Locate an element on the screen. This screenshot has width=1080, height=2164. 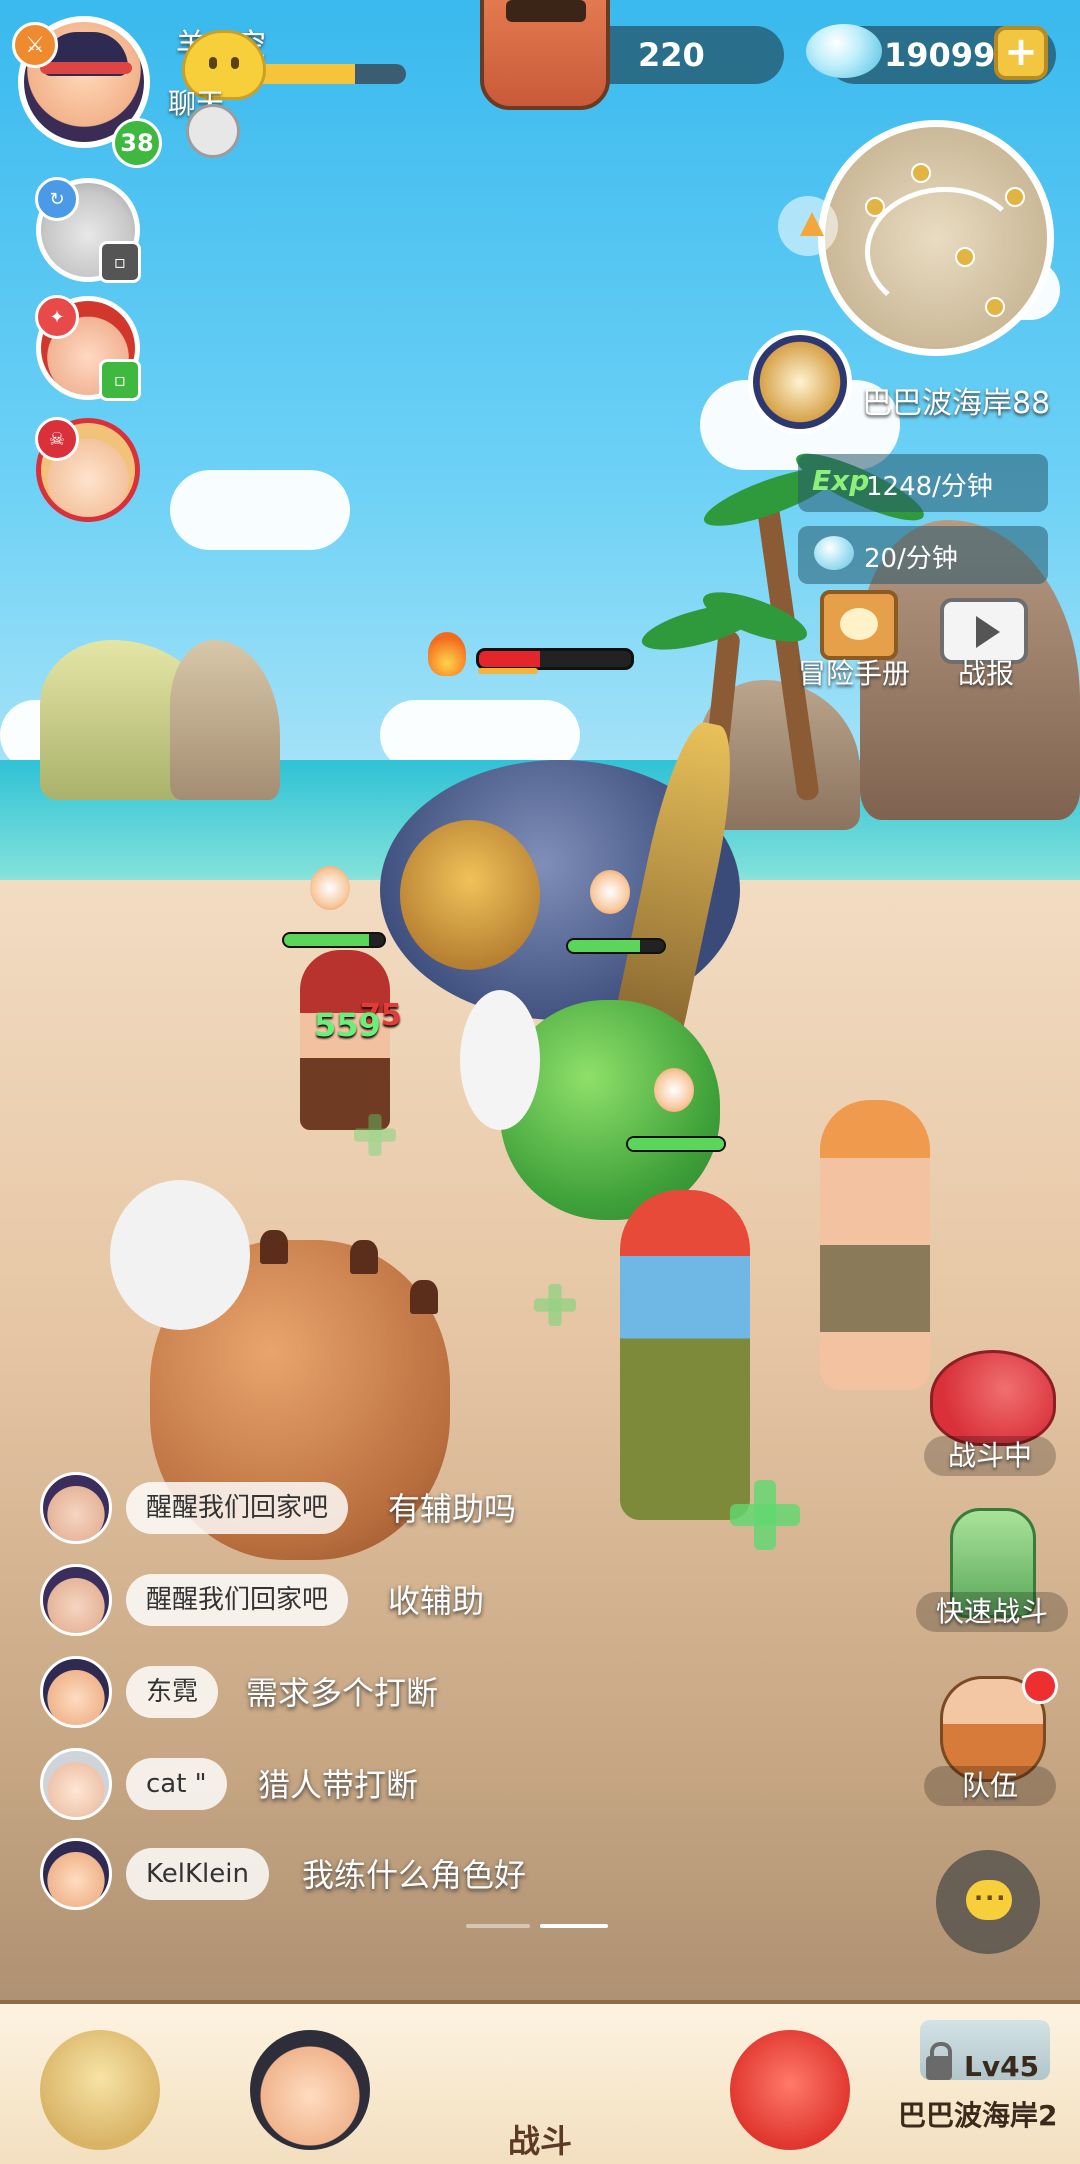
attack-role-icon: ✦ is located at coordinates (57, 317).